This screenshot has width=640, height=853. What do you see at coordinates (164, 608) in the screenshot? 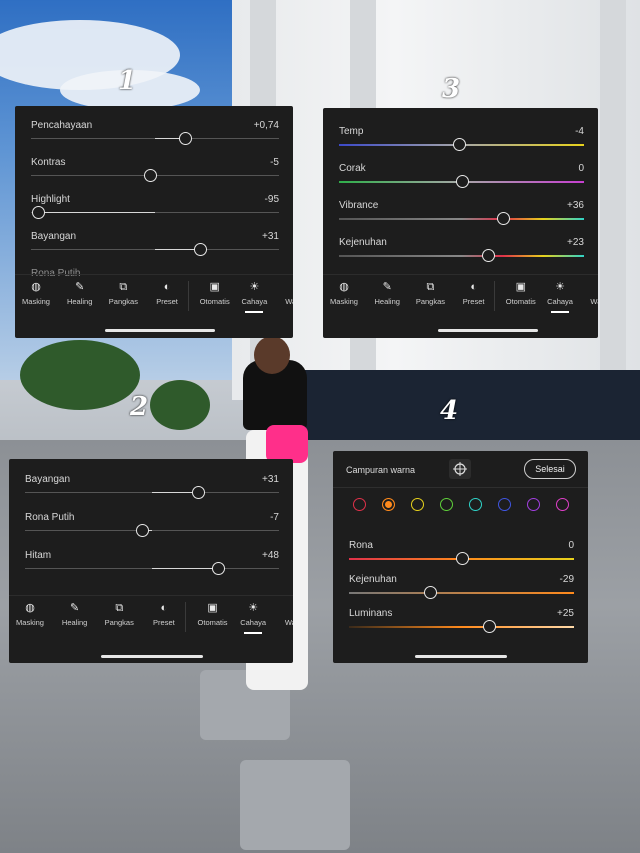
I see `preset-icon: ◐` at bounding box center [164, 608].